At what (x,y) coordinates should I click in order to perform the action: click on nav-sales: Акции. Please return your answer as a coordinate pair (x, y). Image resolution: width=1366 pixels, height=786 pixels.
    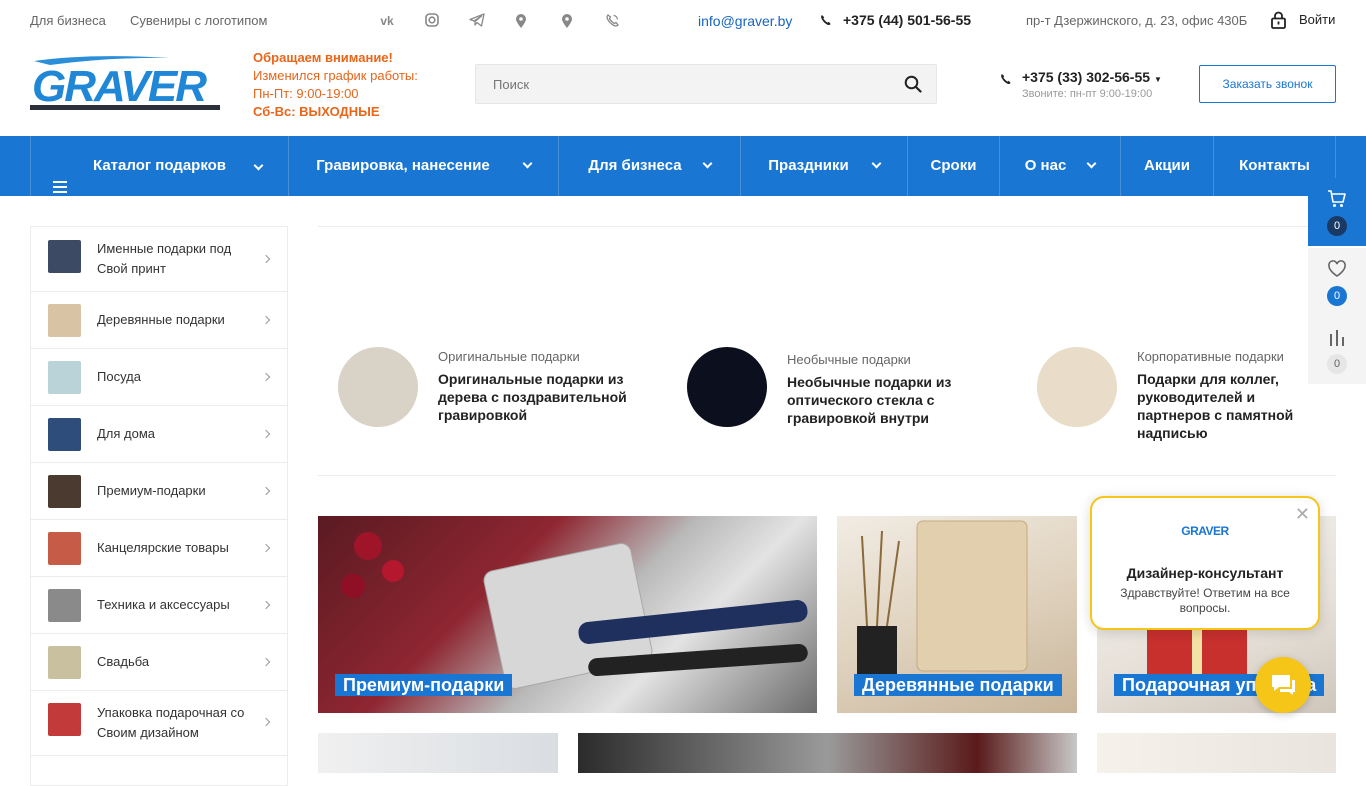
    Looking at the image, I should click on (1166, 166).